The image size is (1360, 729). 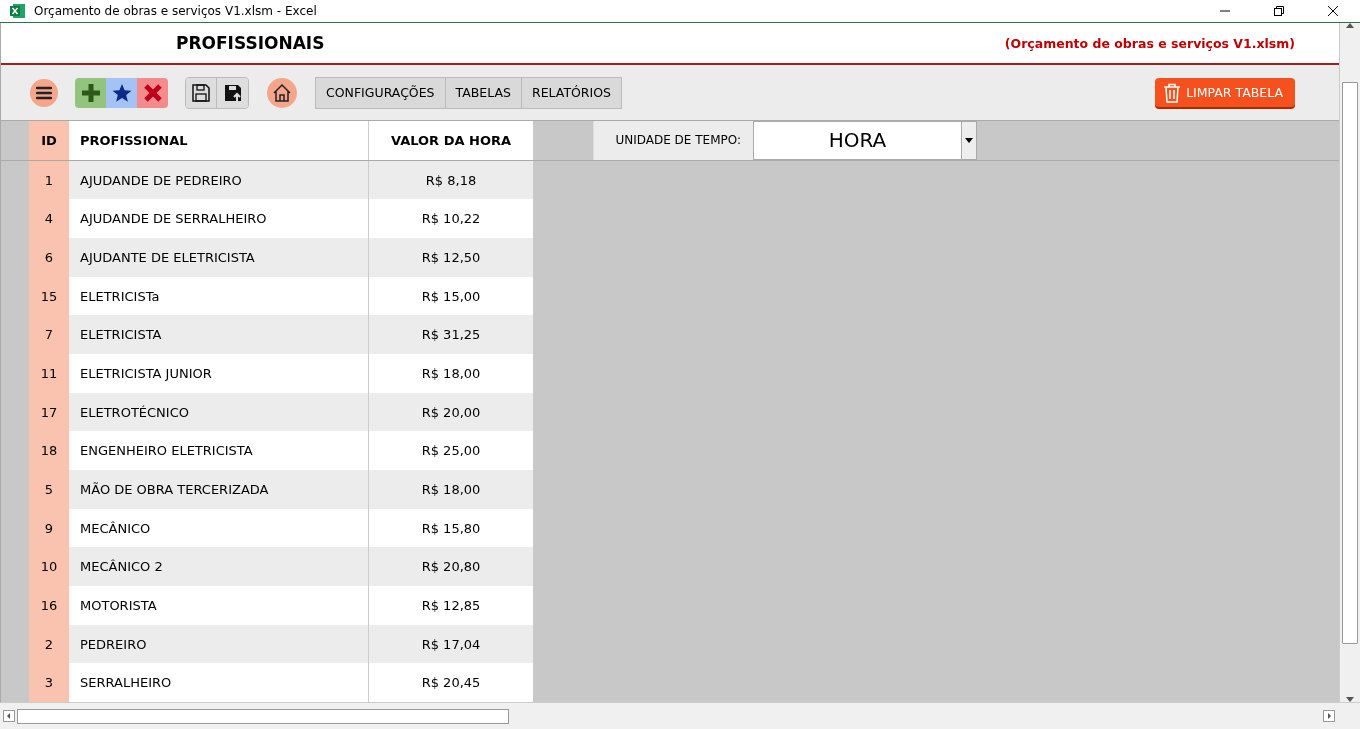 I want to click on dropdown-arrow-icon, so click(x=969, y=140).